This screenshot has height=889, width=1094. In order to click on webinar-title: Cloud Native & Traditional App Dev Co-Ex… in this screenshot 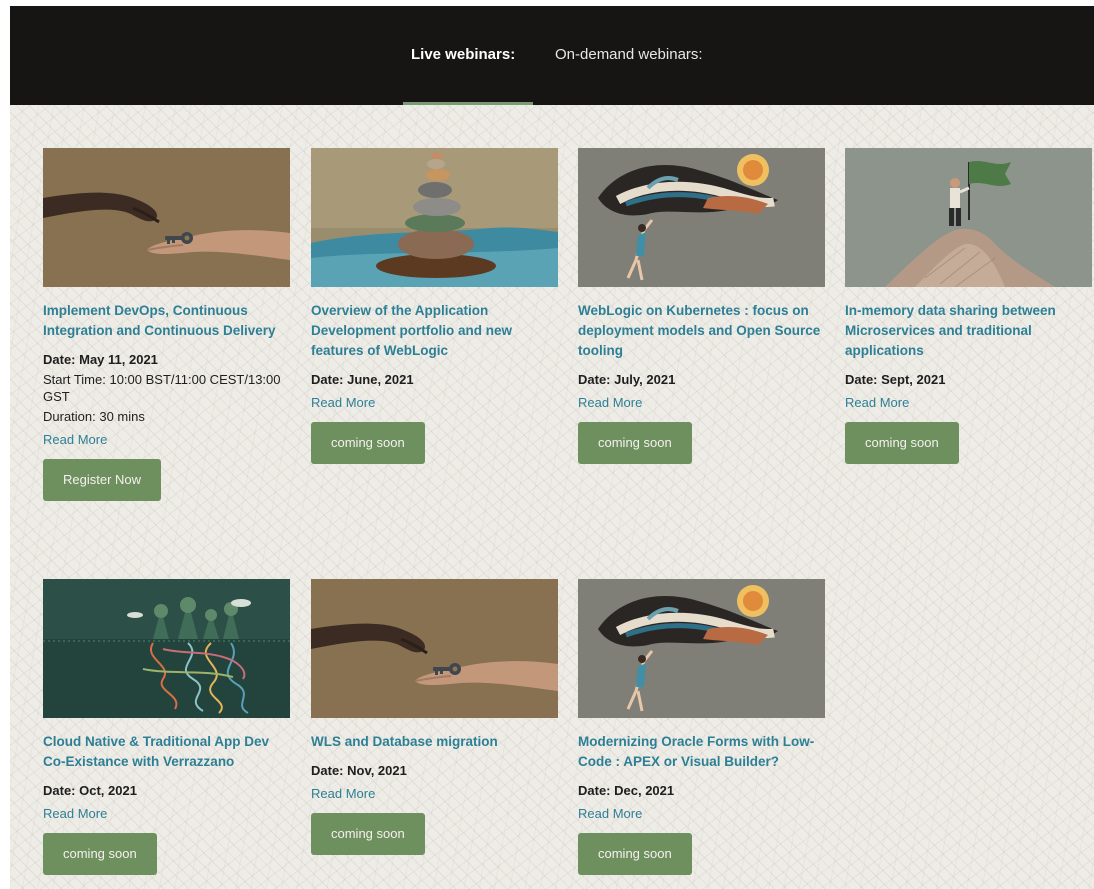, I will do `click(167, 752)`.